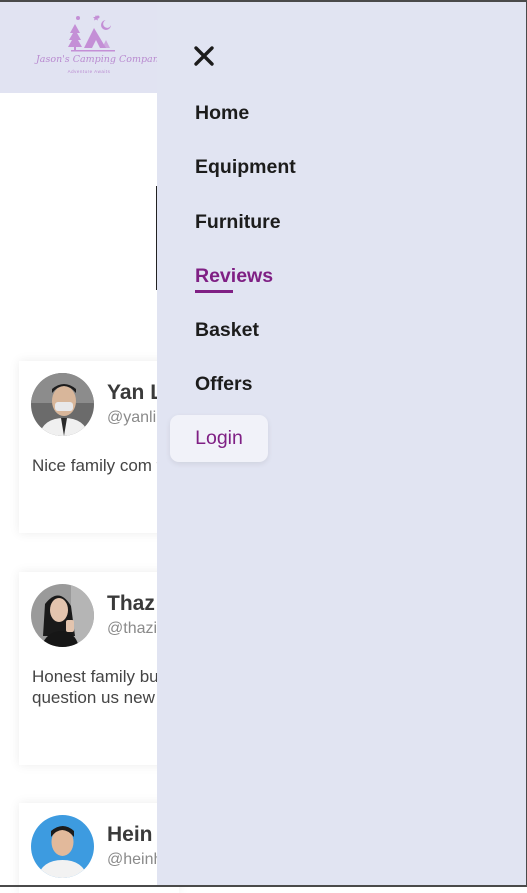 The image size is (527, 893). What do you see at coordinates (219, 438) in the screenshot?
I see `login-button: Login` at bounding box center [219, 438].